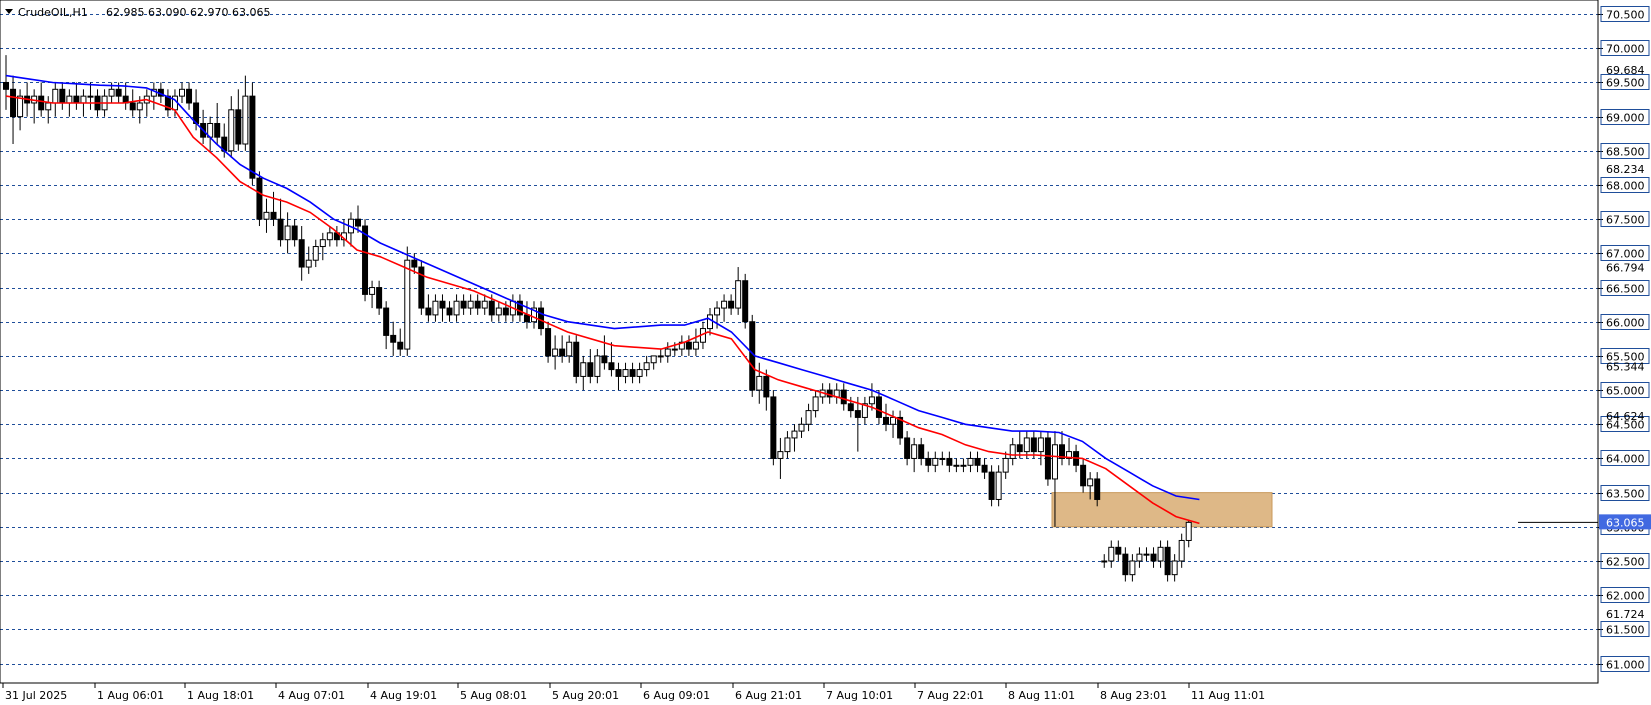 The image size is (1651, 705). Describe the element at coordinates (1625, 220) in the screenshot. I see `y-tick-label: 67.500` at that location.